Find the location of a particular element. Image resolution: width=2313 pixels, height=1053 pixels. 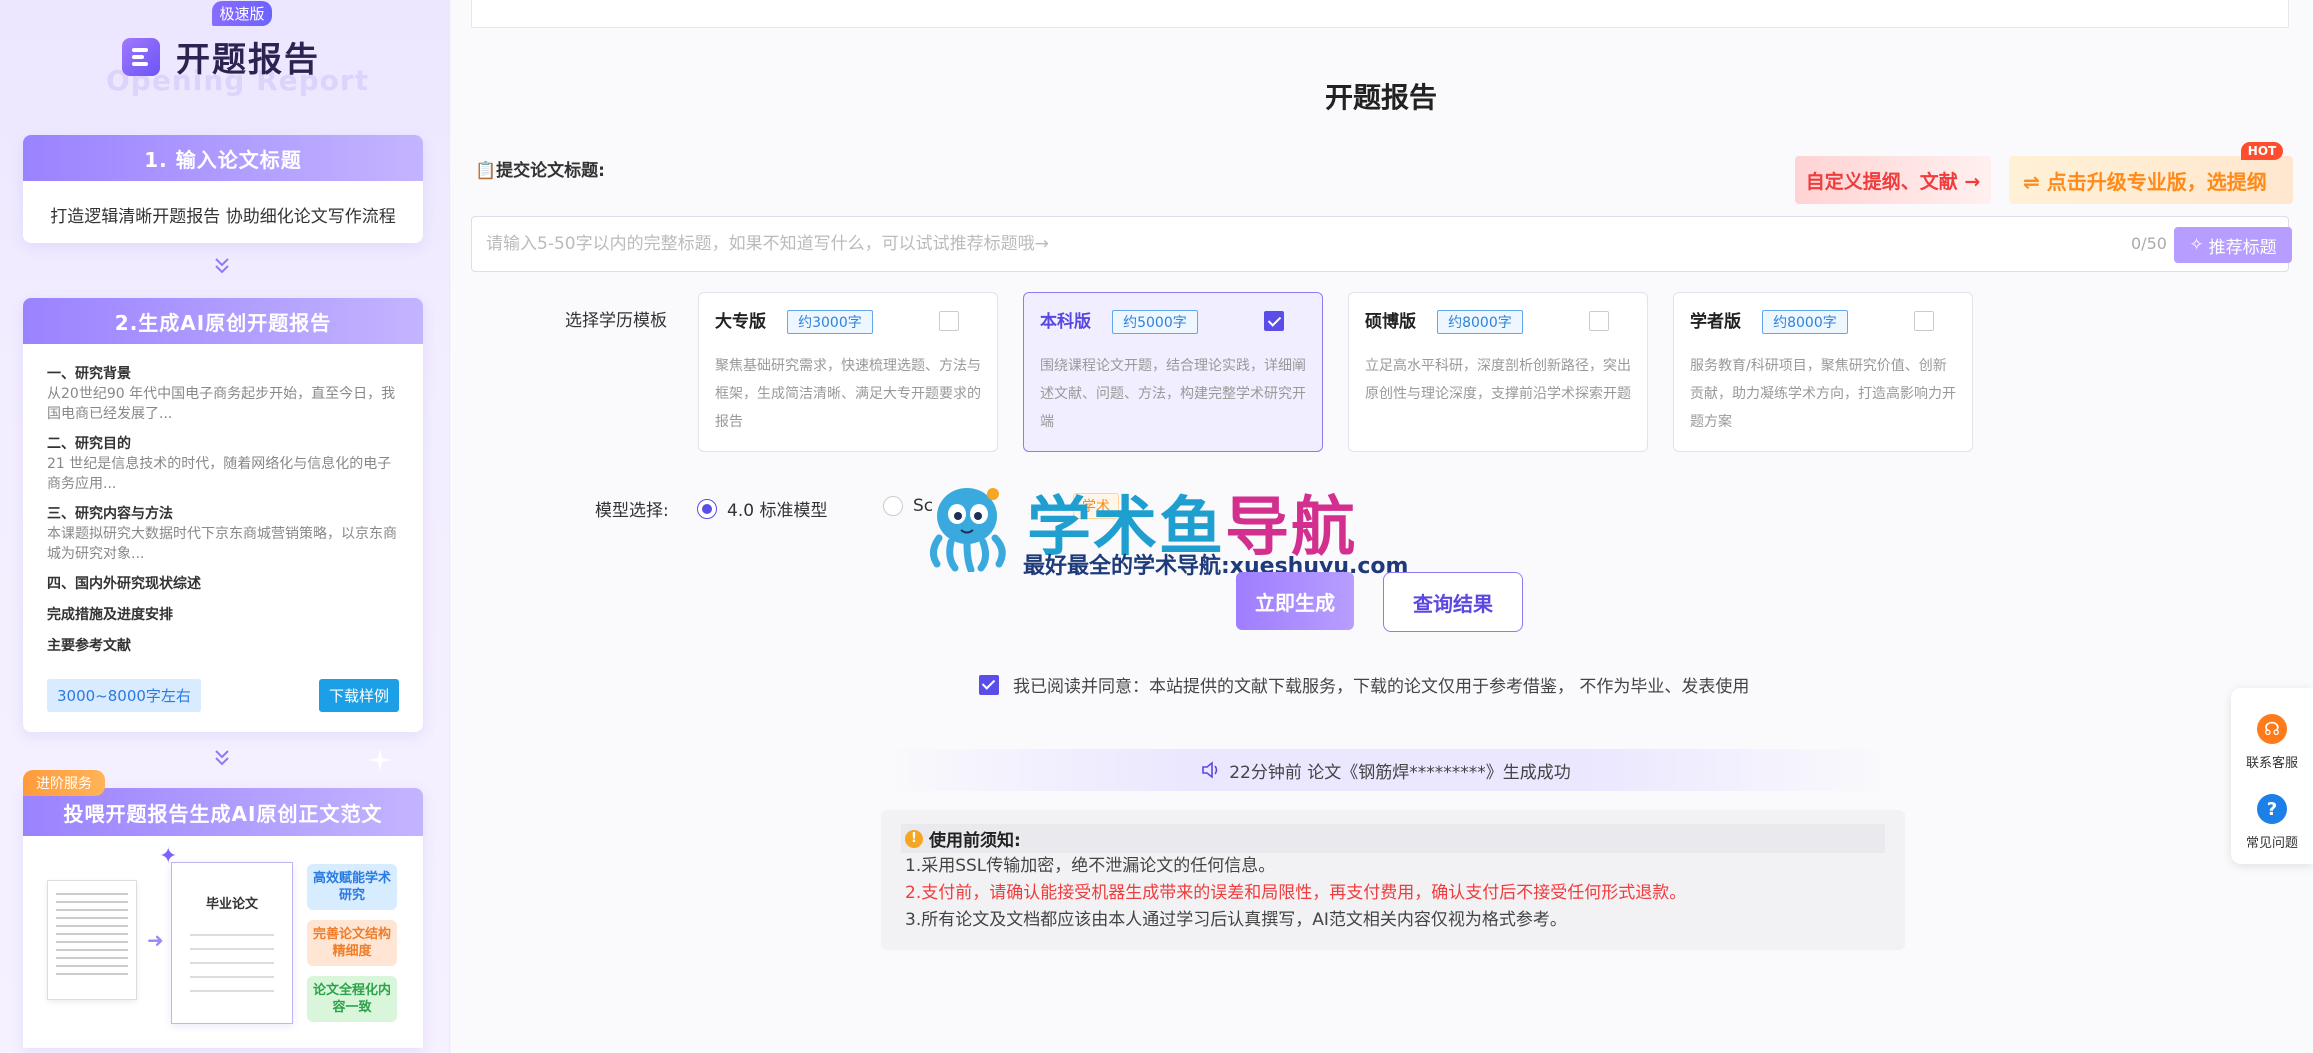

notice-line: 1.采用SSL传输加密，绝不泄漏论文的任何信息。 is located at coordinates (1090, 866).